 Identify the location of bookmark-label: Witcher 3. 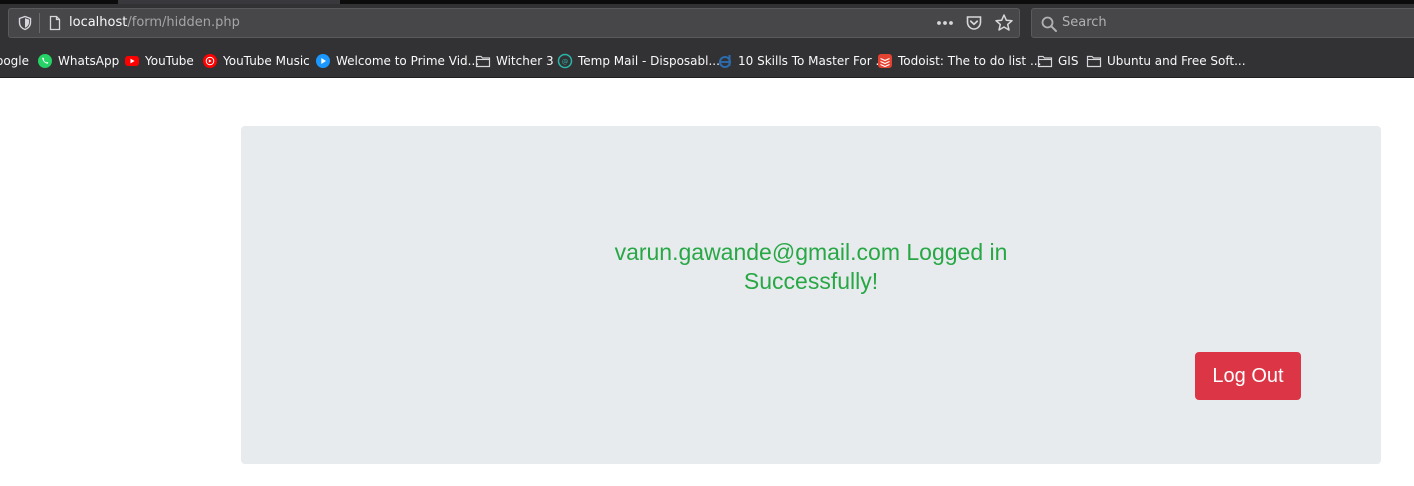
(525, 61).